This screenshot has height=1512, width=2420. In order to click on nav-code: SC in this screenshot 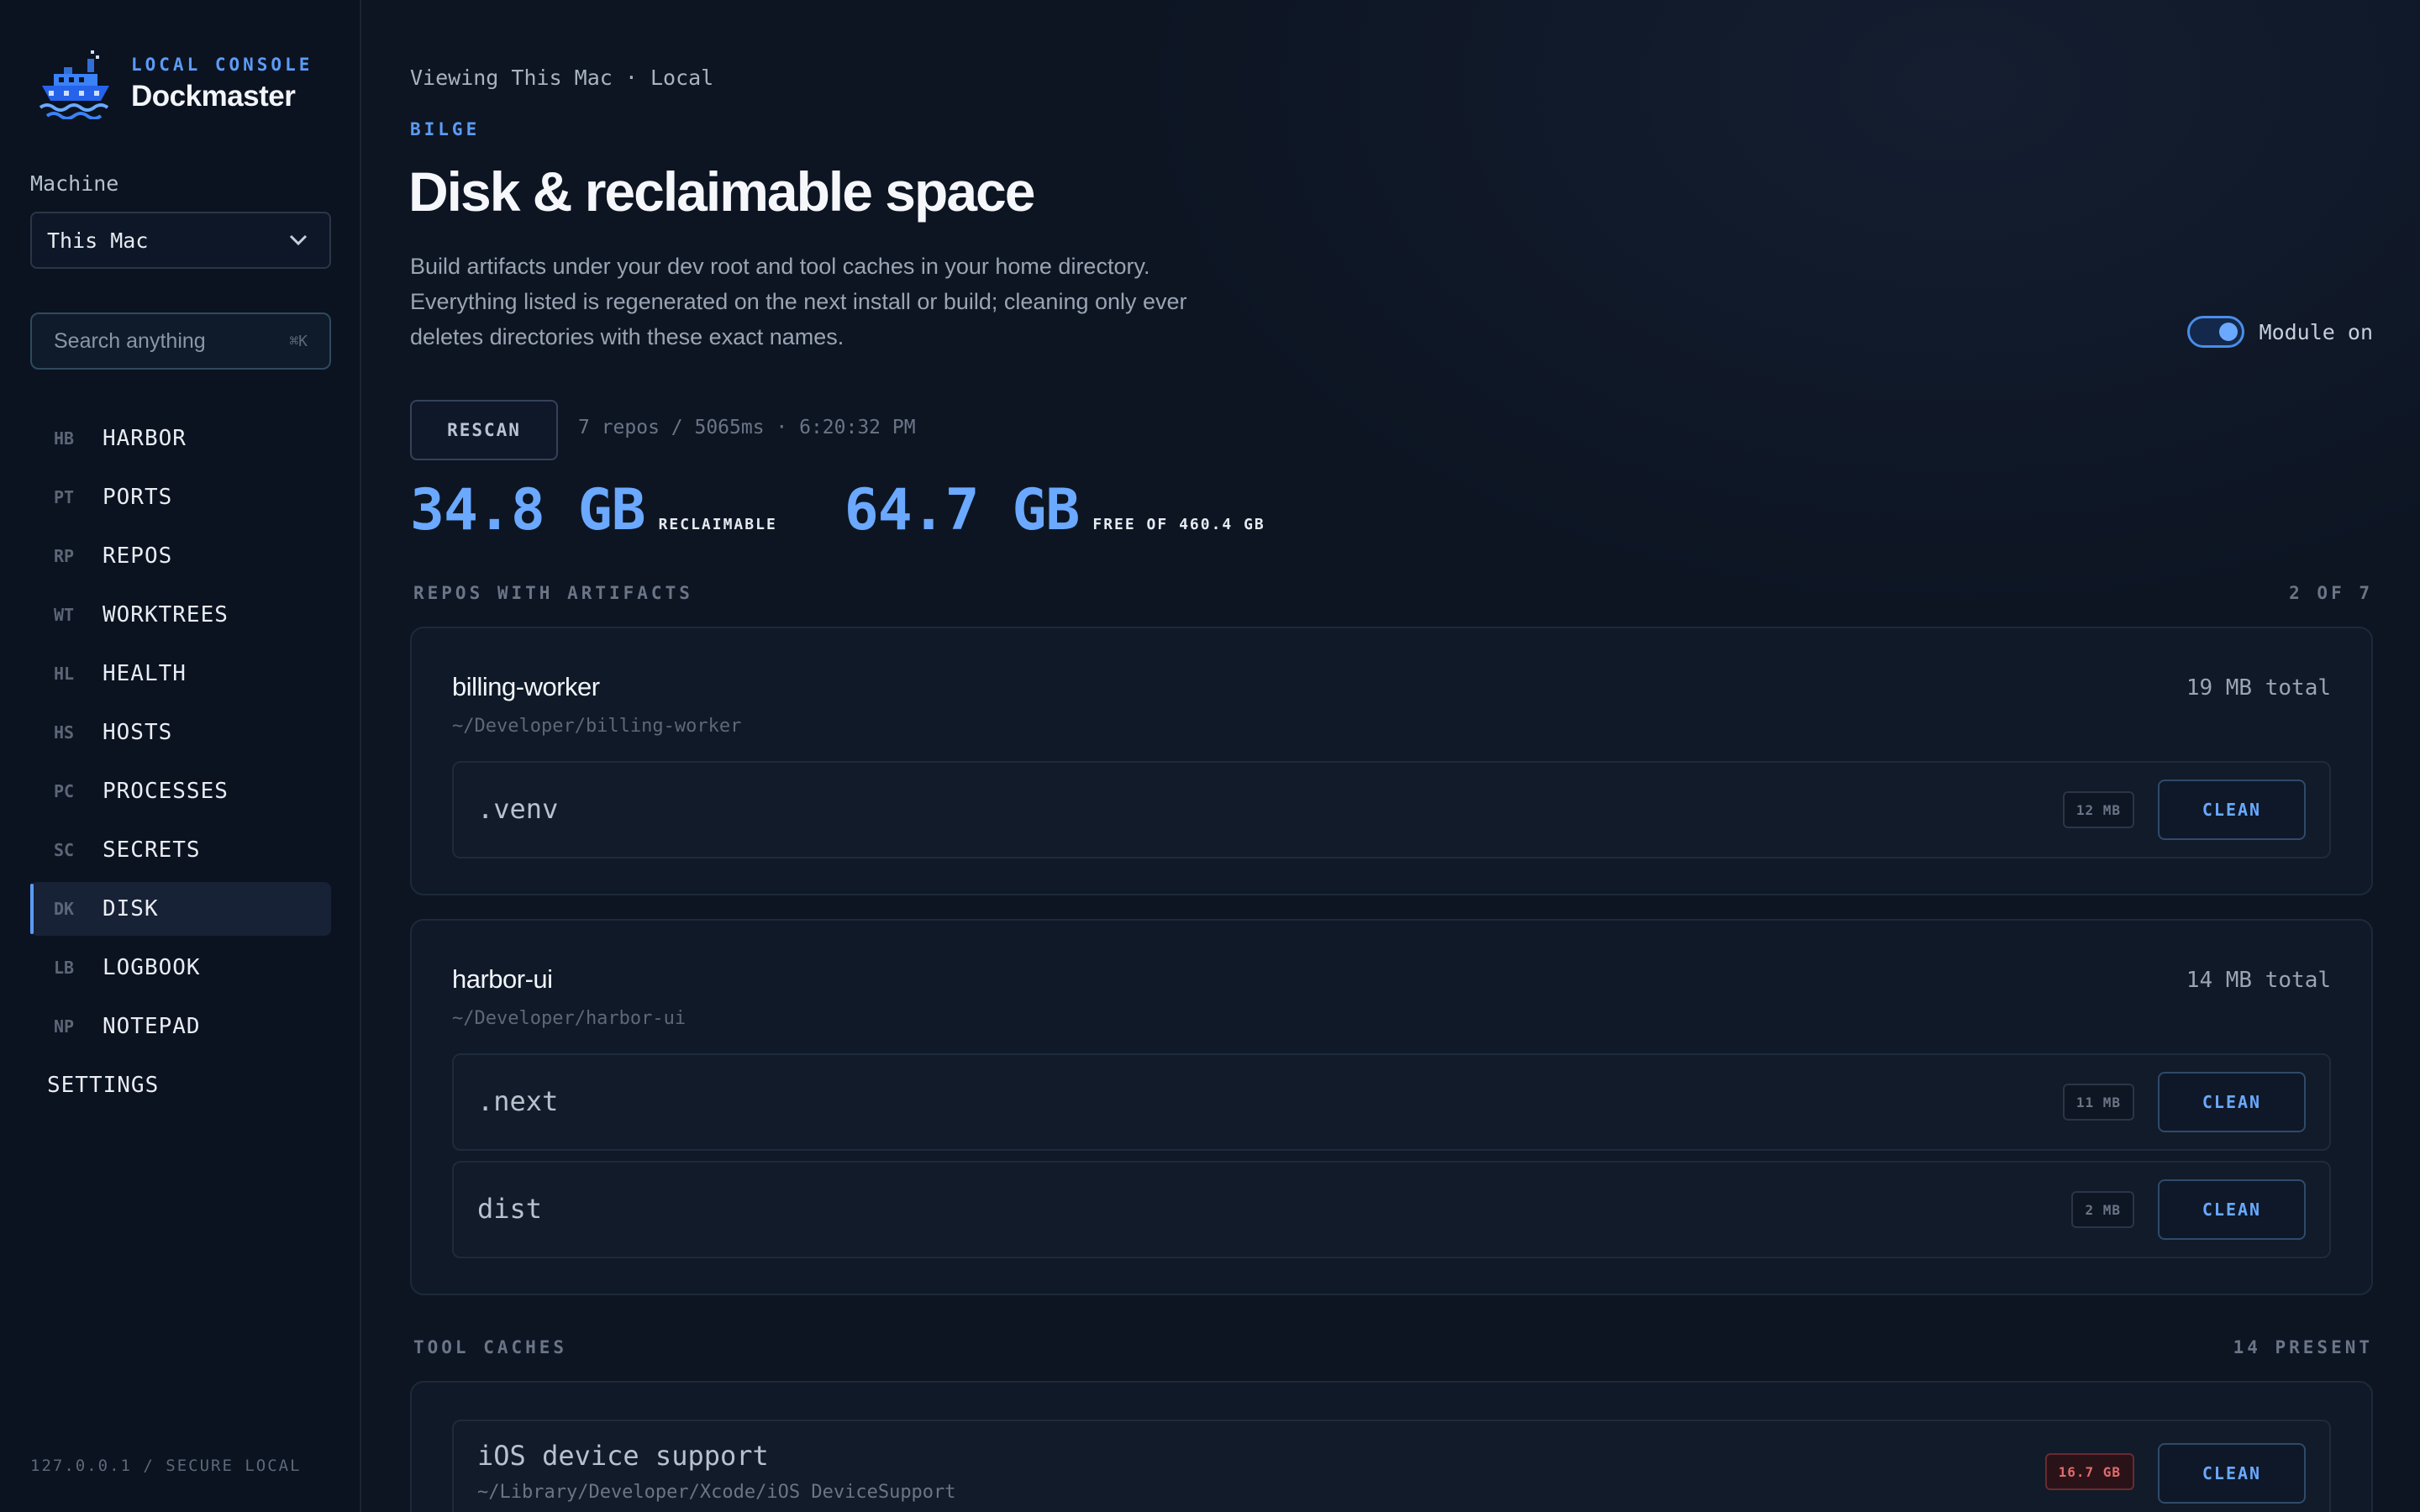, I will do `click(64, 850)`.